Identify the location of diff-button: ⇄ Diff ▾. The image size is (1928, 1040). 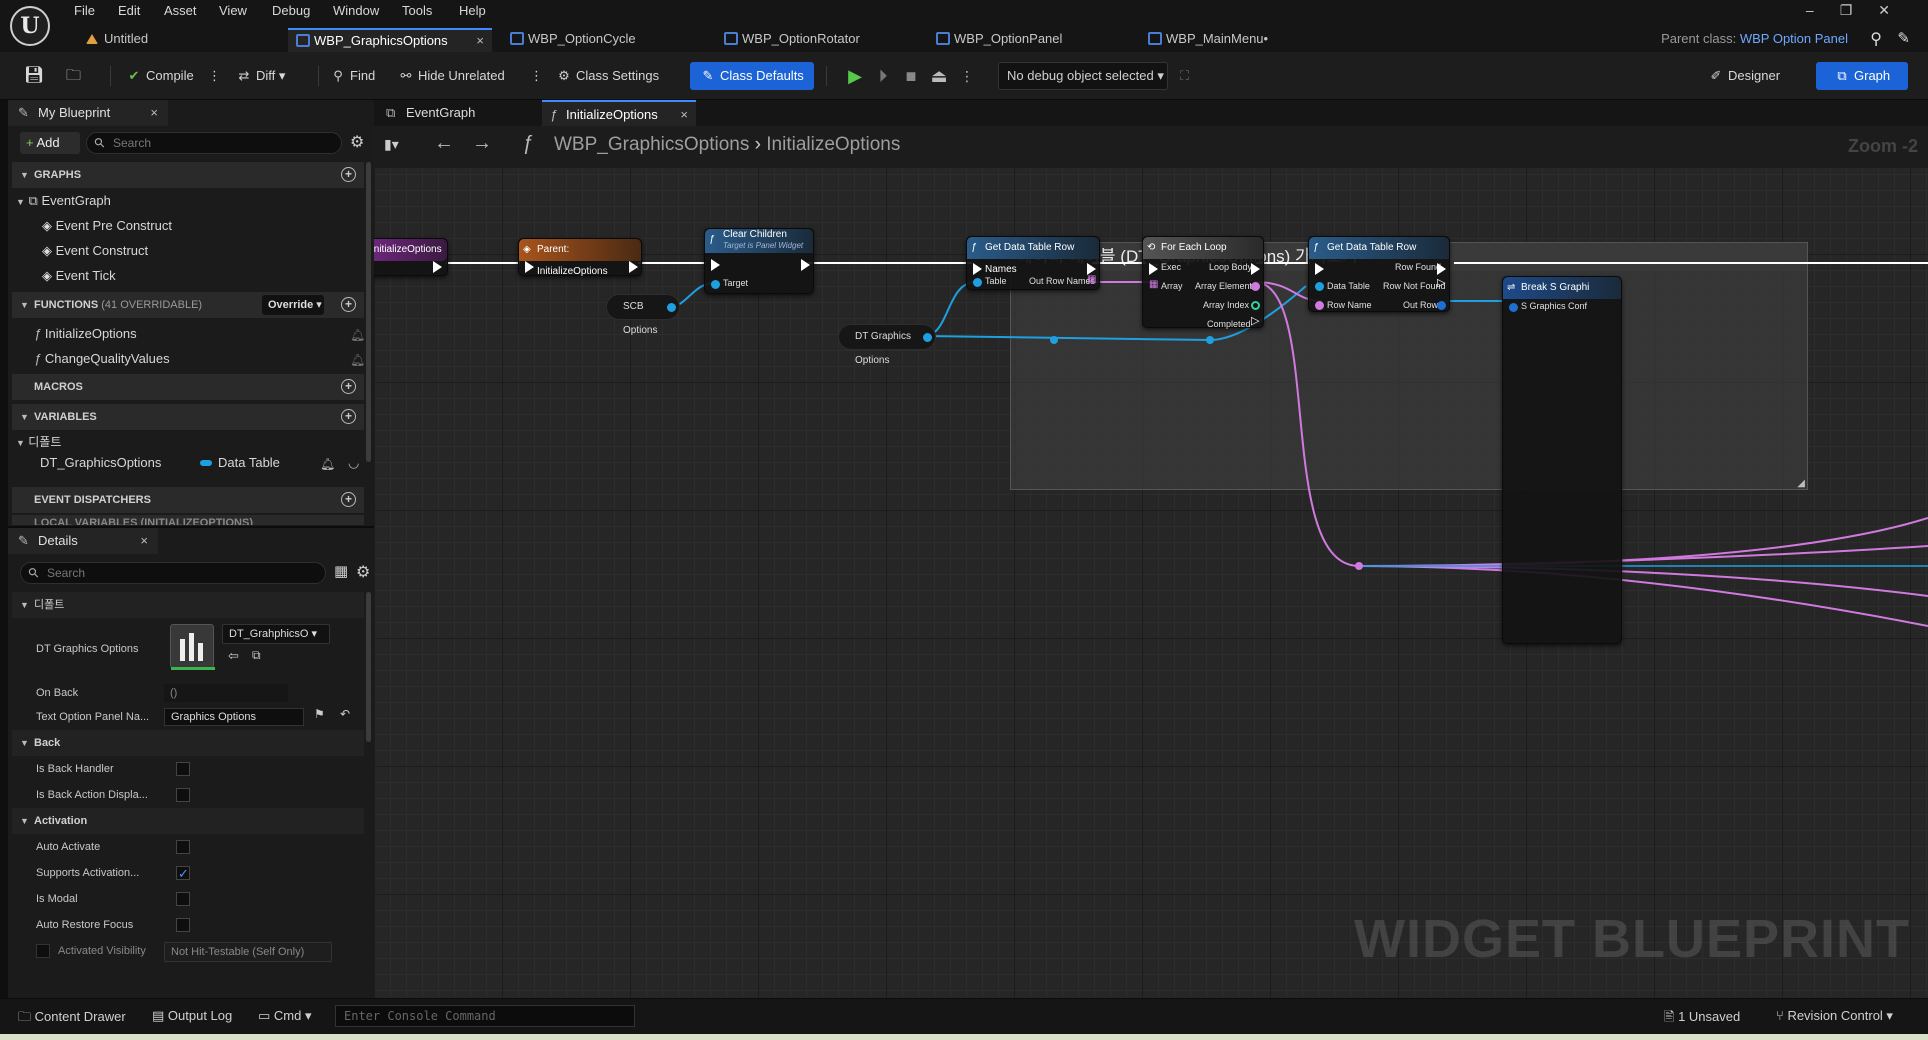
(261, 76).